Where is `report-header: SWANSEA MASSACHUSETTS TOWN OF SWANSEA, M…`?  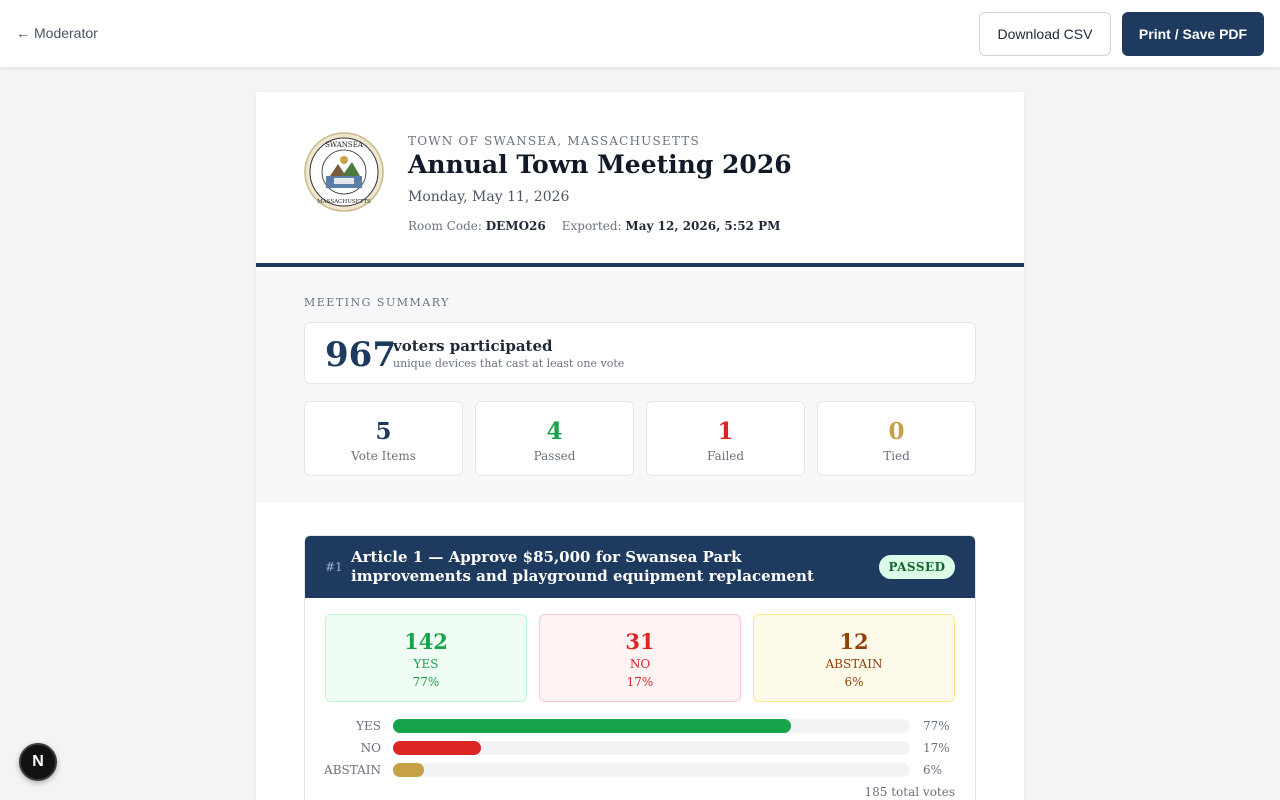
report-header: SWANSEA MASSACHUSETTS TOWN OF SWANSEA, M… is located at coordinates (640, 179).